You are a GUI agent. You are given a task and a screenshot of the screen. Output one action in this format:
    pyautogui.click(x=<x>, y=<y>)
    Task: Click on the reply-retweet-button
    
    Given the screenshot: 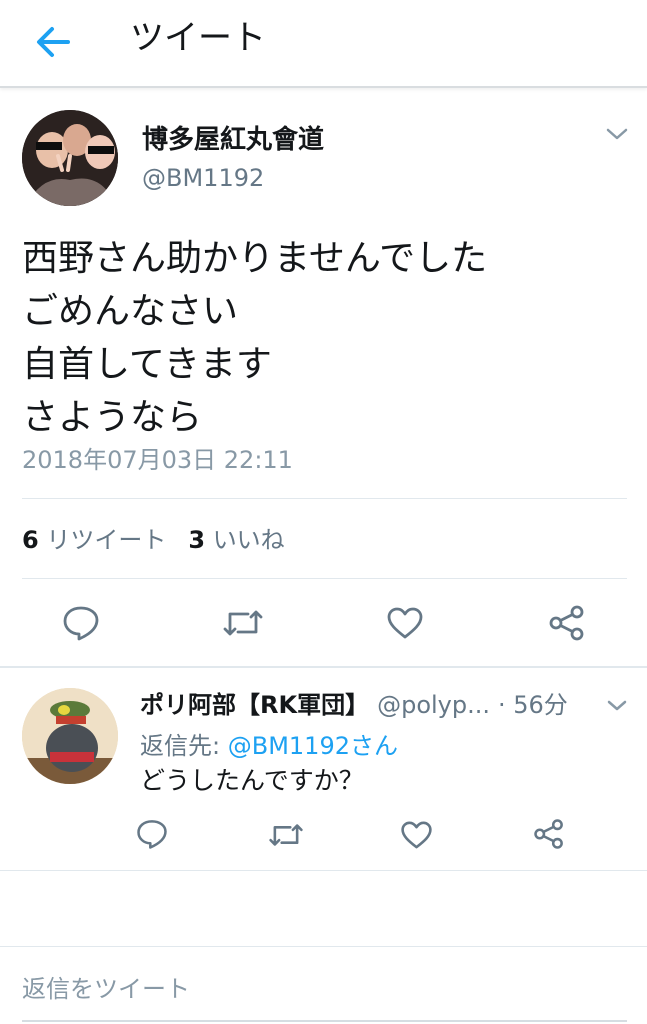 What is the action you would take?
    pyautogui.click(x=286, y=835)
    